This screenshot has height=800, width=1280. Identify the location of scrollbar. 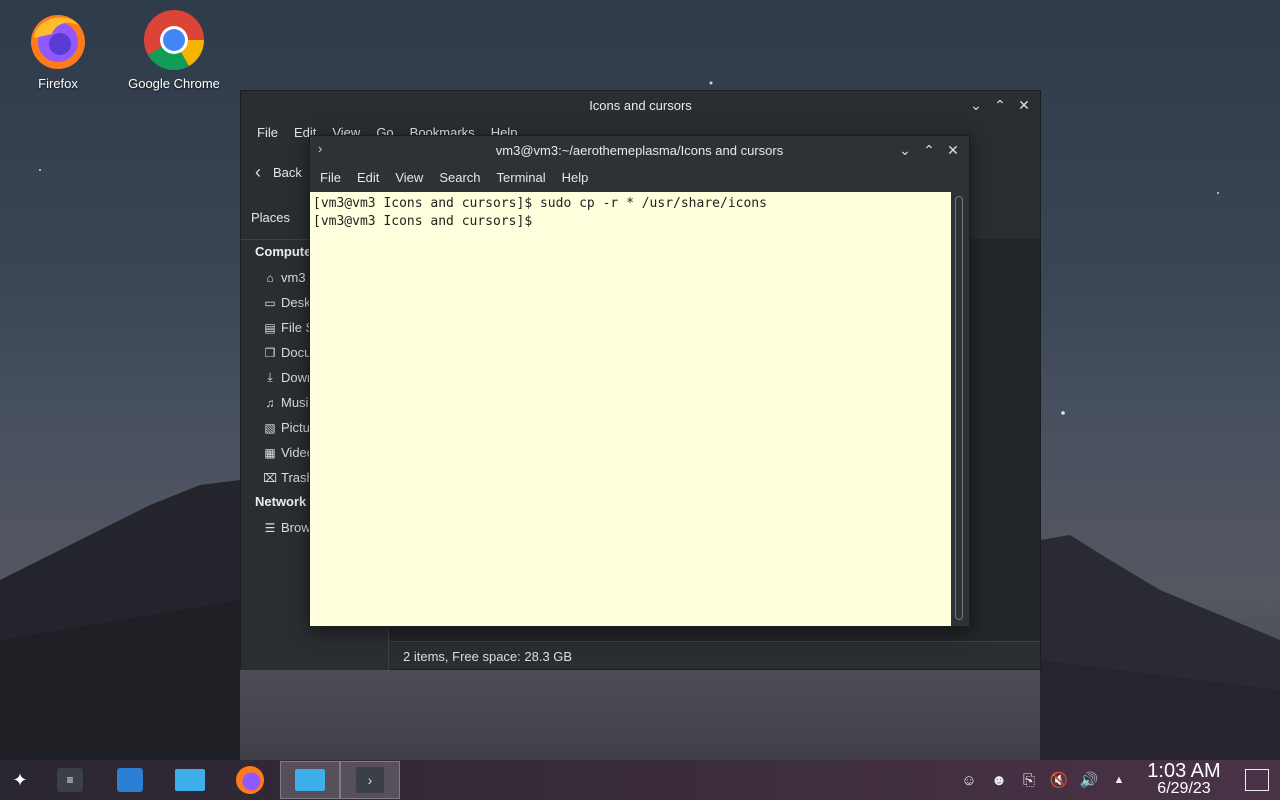
(959, 409).